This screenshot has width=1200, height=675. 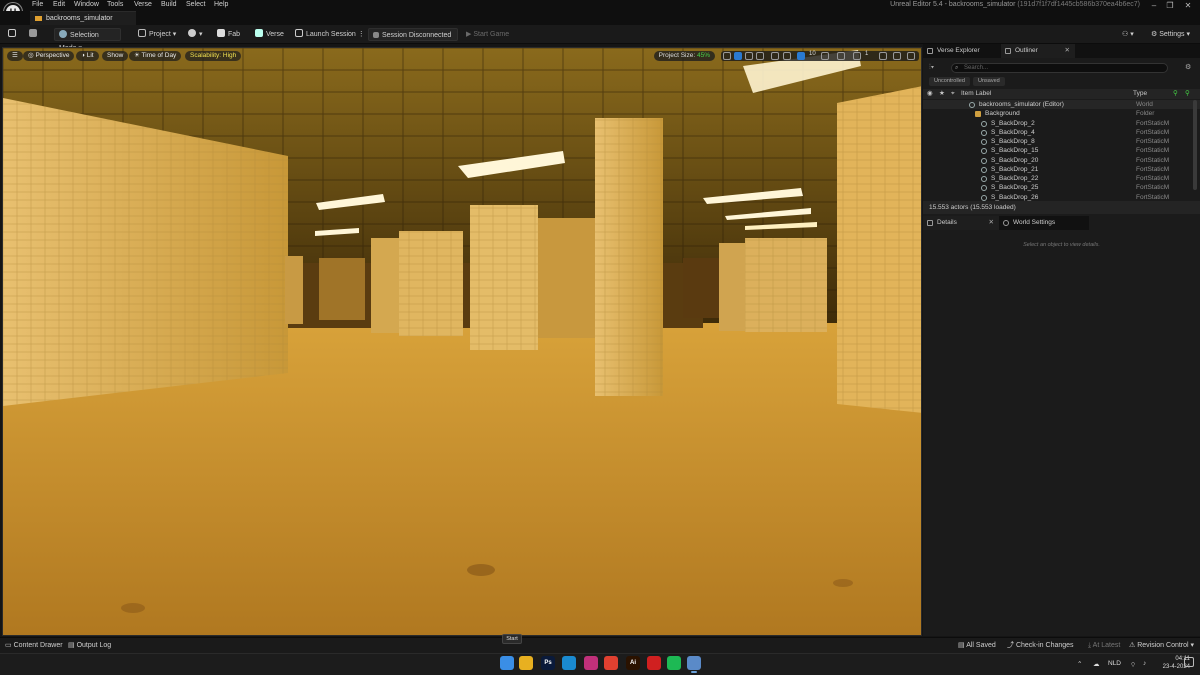 What do you see at coordinates (49, 56) in the screenshot?
I see `perspective-button: ◎ Perspective` at bounding box center [49, 56].